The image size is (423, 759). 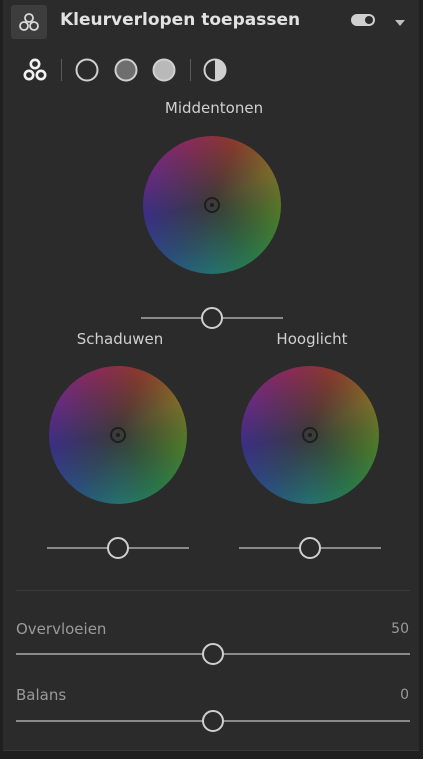 I want to click on shadows-luminance-slider, so click(x=118, y=548).